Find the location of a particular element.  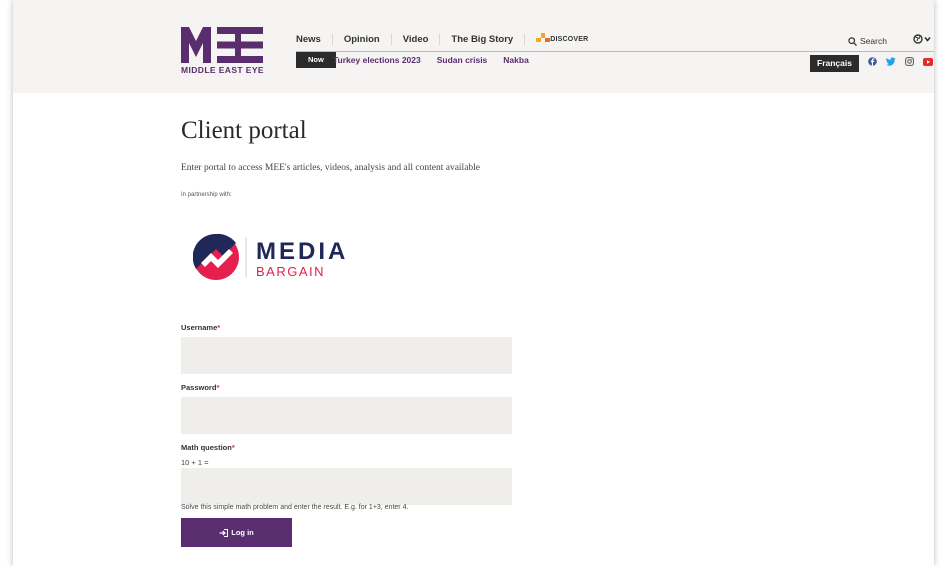

media-bargain-mark: MEDIA BARGAIN is located at coordinates (270, 256).